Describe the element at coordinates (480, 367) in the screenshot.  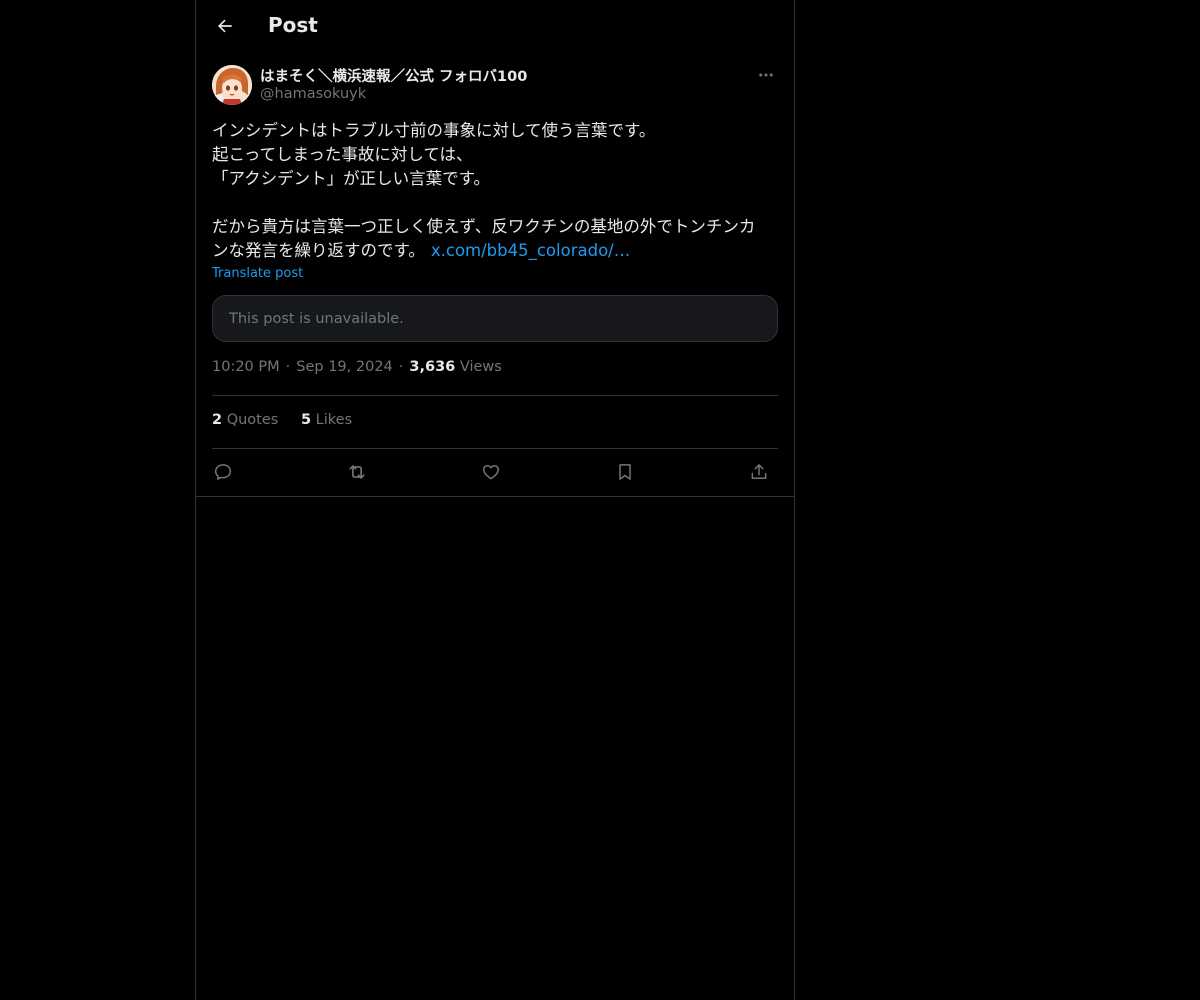
I see `views-label: Views` at that location.